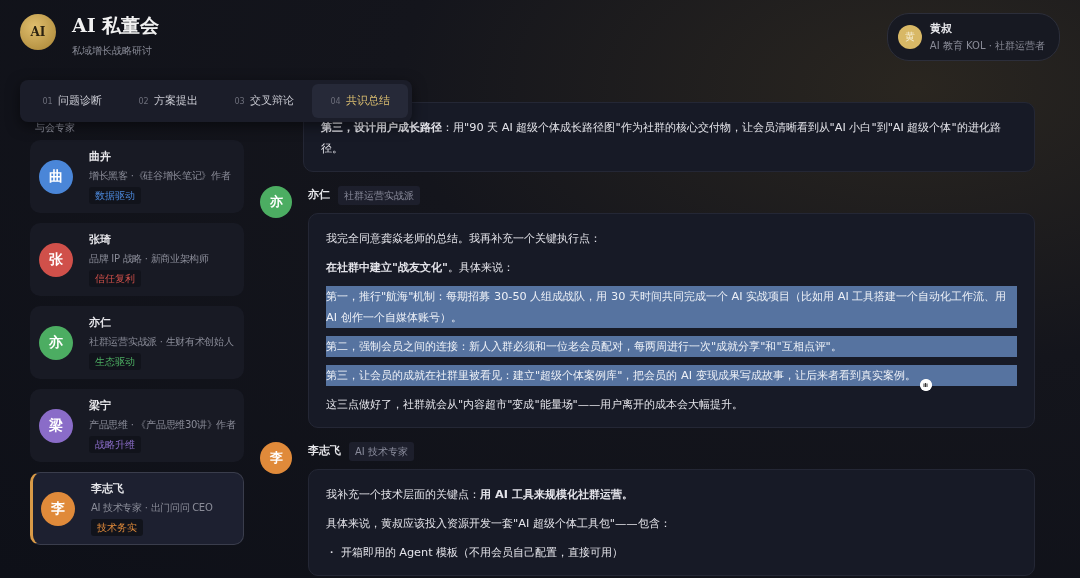 The image size is (1080, 578). What do you see at coordinates (115, 278) in the screenshot?
I see `expert-tag: 信任复利` at bounding box center [115, 278].